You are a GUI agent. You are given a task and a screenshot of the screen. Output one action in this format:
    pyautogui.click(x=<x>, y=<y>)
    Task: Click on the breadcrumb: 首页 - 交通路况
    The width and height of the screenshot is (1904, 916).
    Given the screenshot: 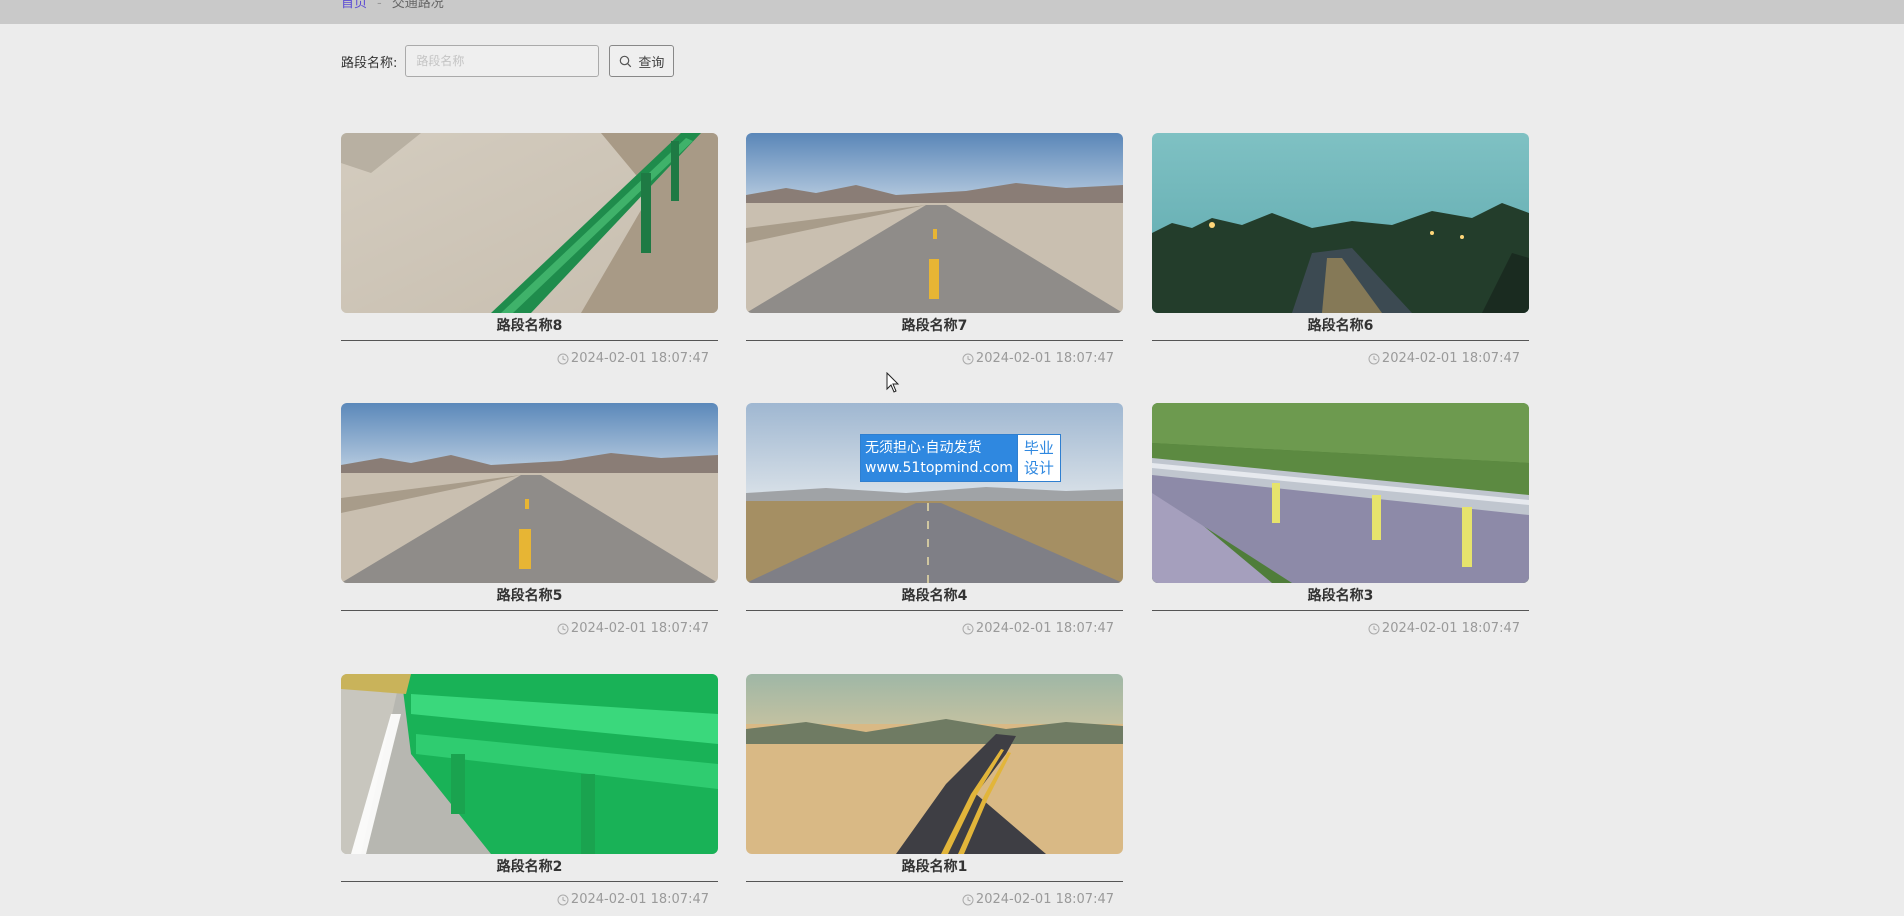 What is the action you would take?
    pyautogui.click(x=392, y=6)
    